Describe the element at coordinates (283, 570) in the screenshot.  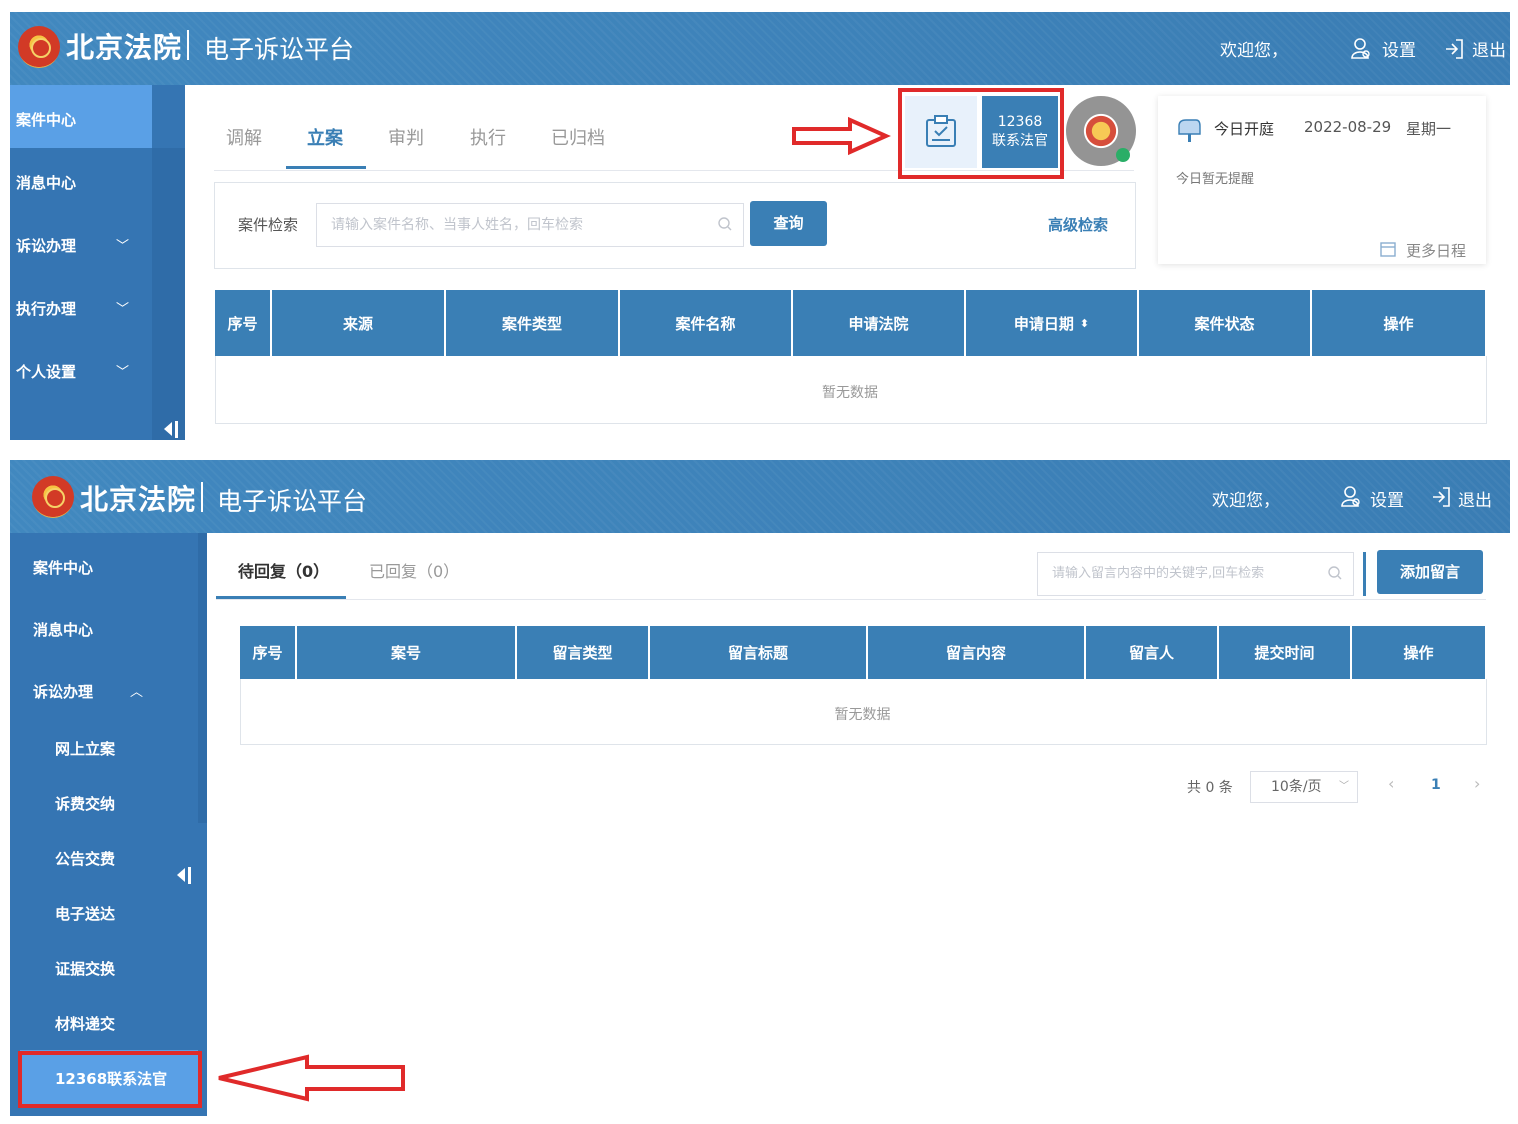
I see `tab-pending-reply: 待回复（0）` at that location.